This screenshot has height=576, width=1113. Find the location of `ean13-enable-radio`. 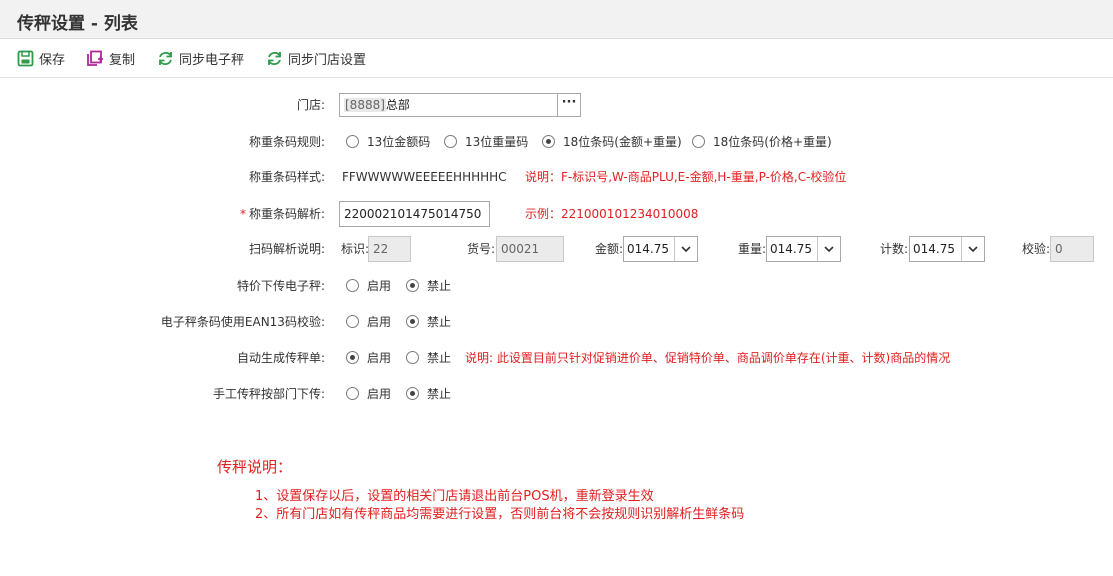

ean13-enable-radio is located at coordinates (352, 321).